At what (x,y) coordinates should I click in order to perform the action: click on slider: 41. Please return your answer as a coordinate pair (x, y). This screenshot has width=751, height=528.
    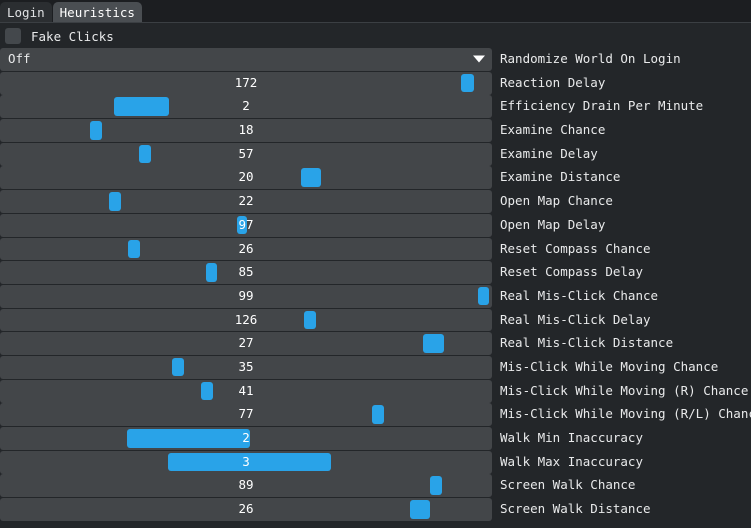
    Looking at the image, I should click on (246, 391).